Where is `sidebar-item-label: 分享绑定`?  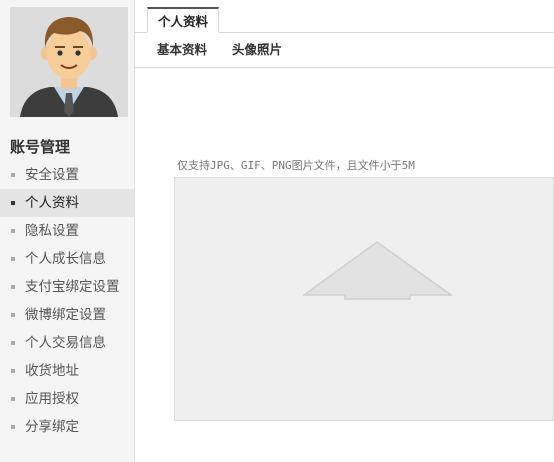
sidebar-item-label: 分享绑定 is located at coordinates (52, 427).